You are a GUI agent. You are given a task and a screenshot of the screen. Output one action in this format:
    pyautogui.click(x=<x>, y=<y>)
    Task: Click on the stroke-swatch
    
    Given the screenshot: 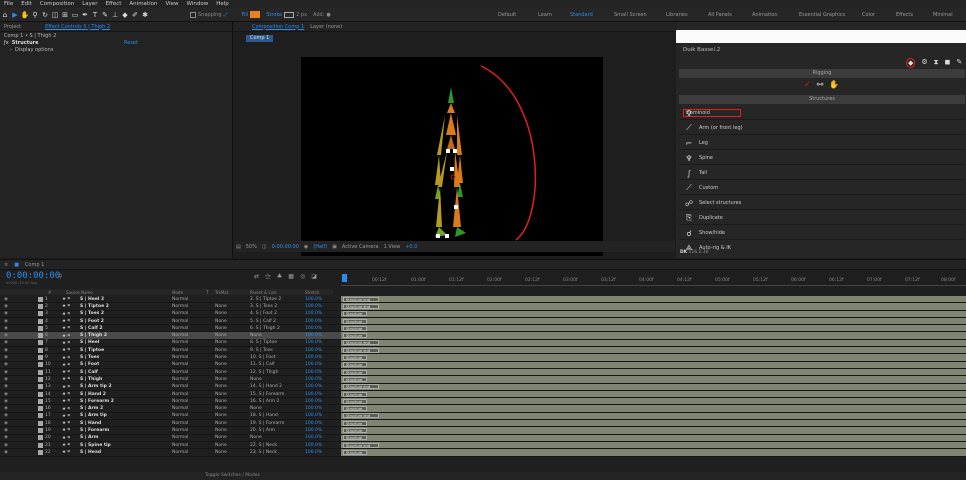 What is the action you would take?
    pyautogui.click(x=289, y=14)
    